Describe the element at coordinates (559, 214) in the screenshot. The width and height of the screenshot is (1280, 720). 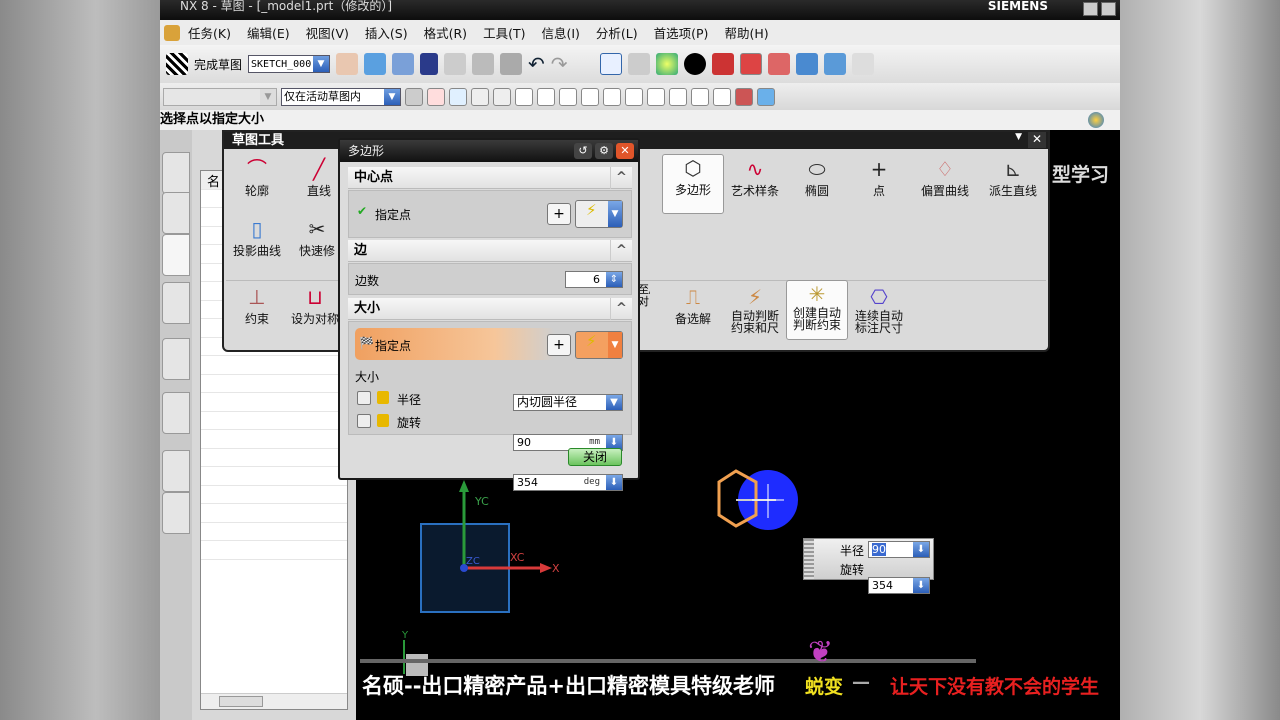
I see `point-dialog-button: +` at that location.